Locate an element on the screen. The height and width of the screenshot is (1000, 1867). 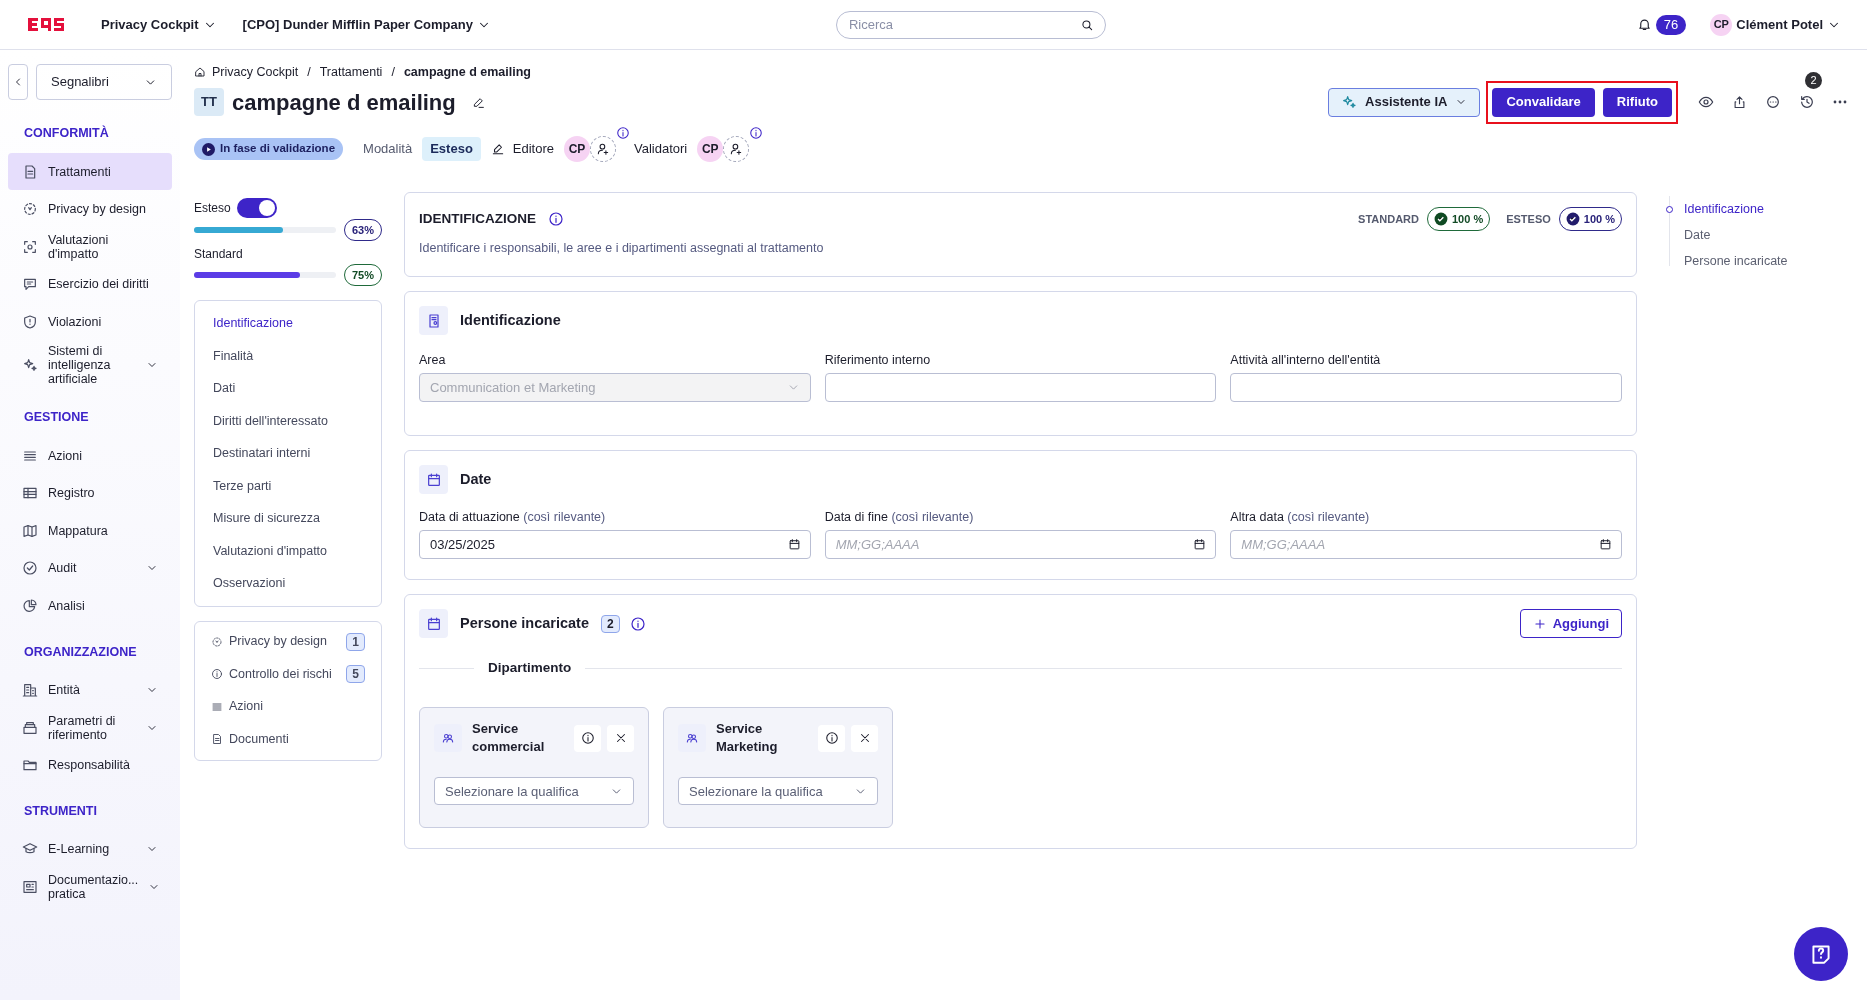
card-title: Persone incaricate is located at coordinates (524, 623).